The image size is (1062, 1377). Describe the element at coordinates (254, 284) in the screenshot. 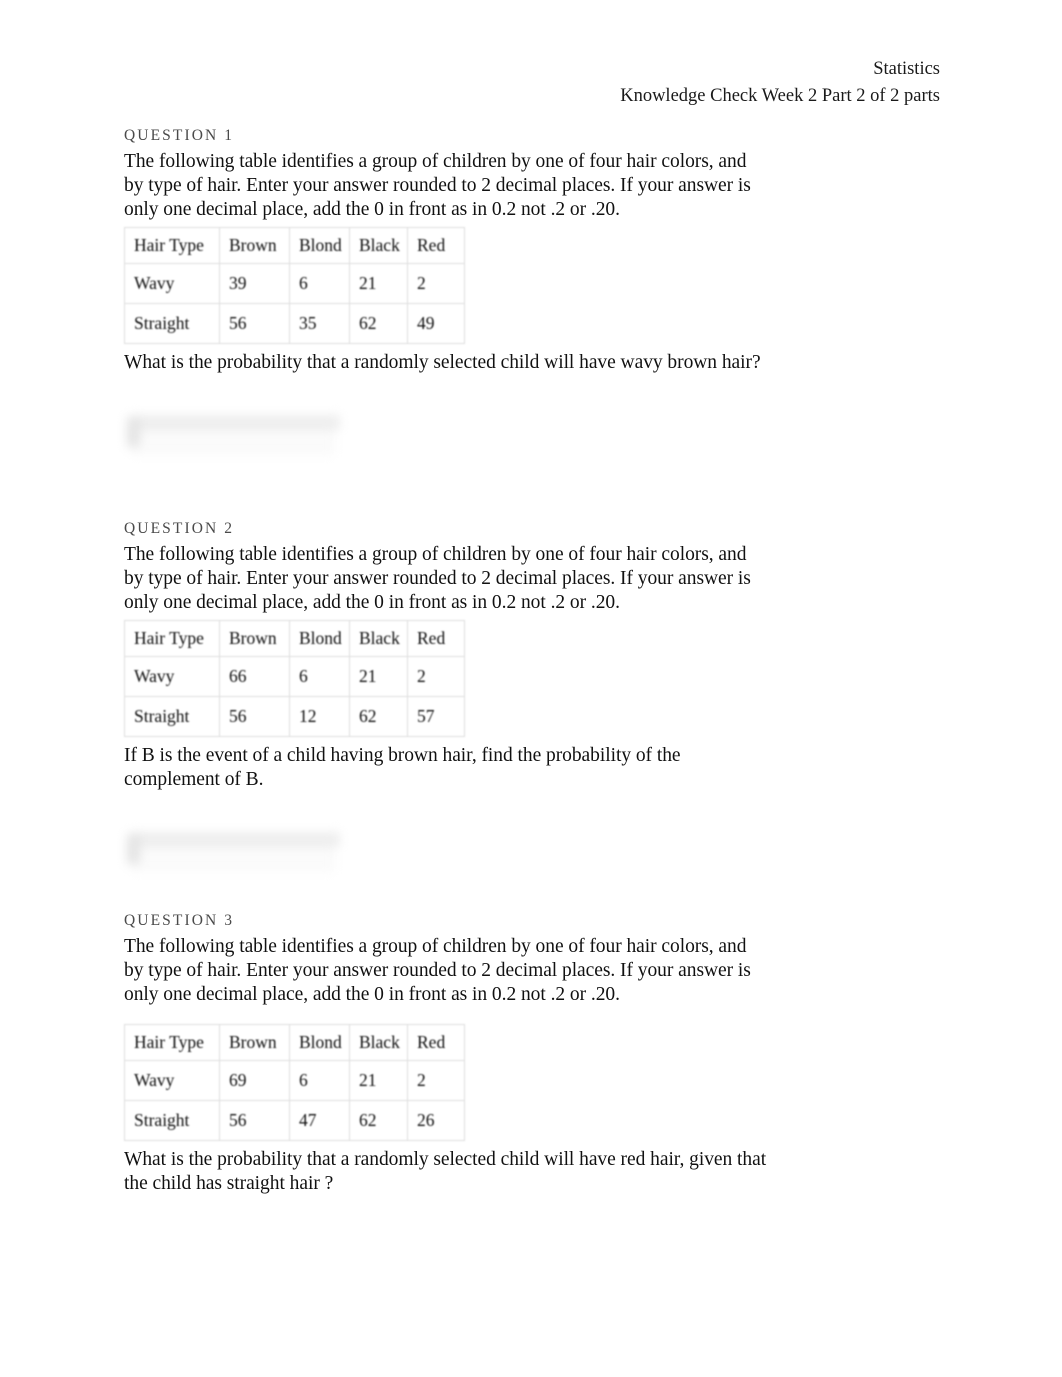

I see `table-cell-brown: 39` at that location.